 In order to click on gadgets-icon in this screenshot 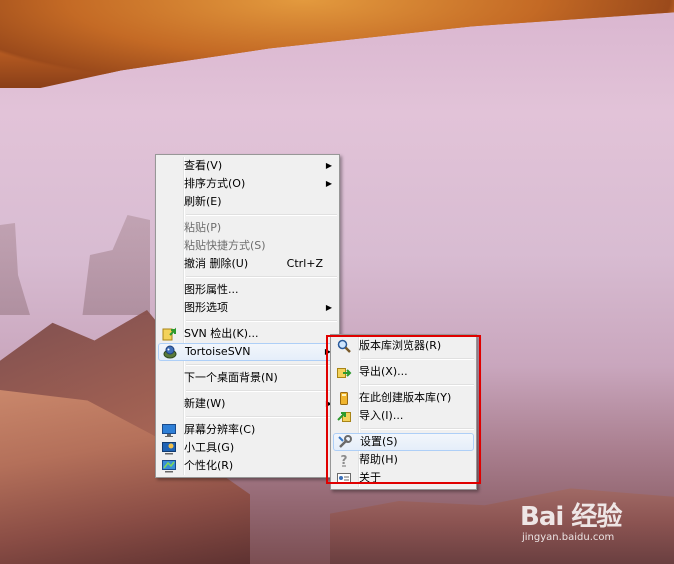, I will do `click(169, 448)`.